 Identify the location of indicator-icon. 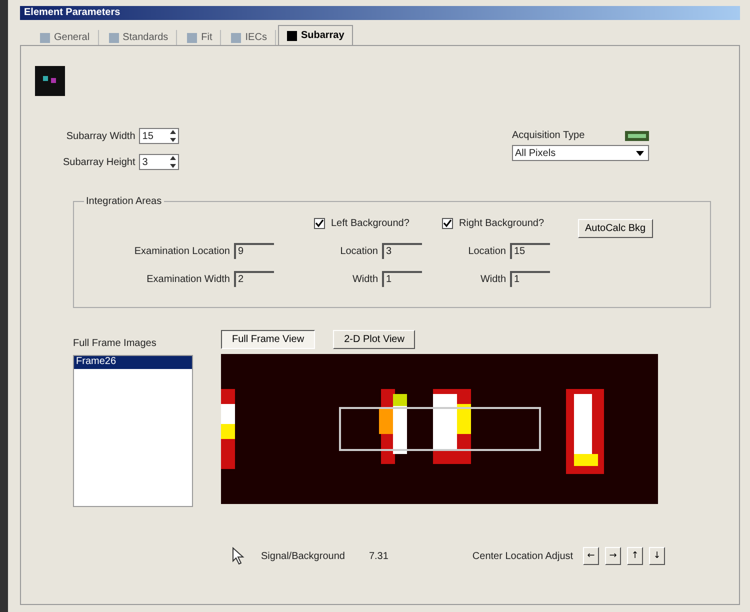
(637, 135).